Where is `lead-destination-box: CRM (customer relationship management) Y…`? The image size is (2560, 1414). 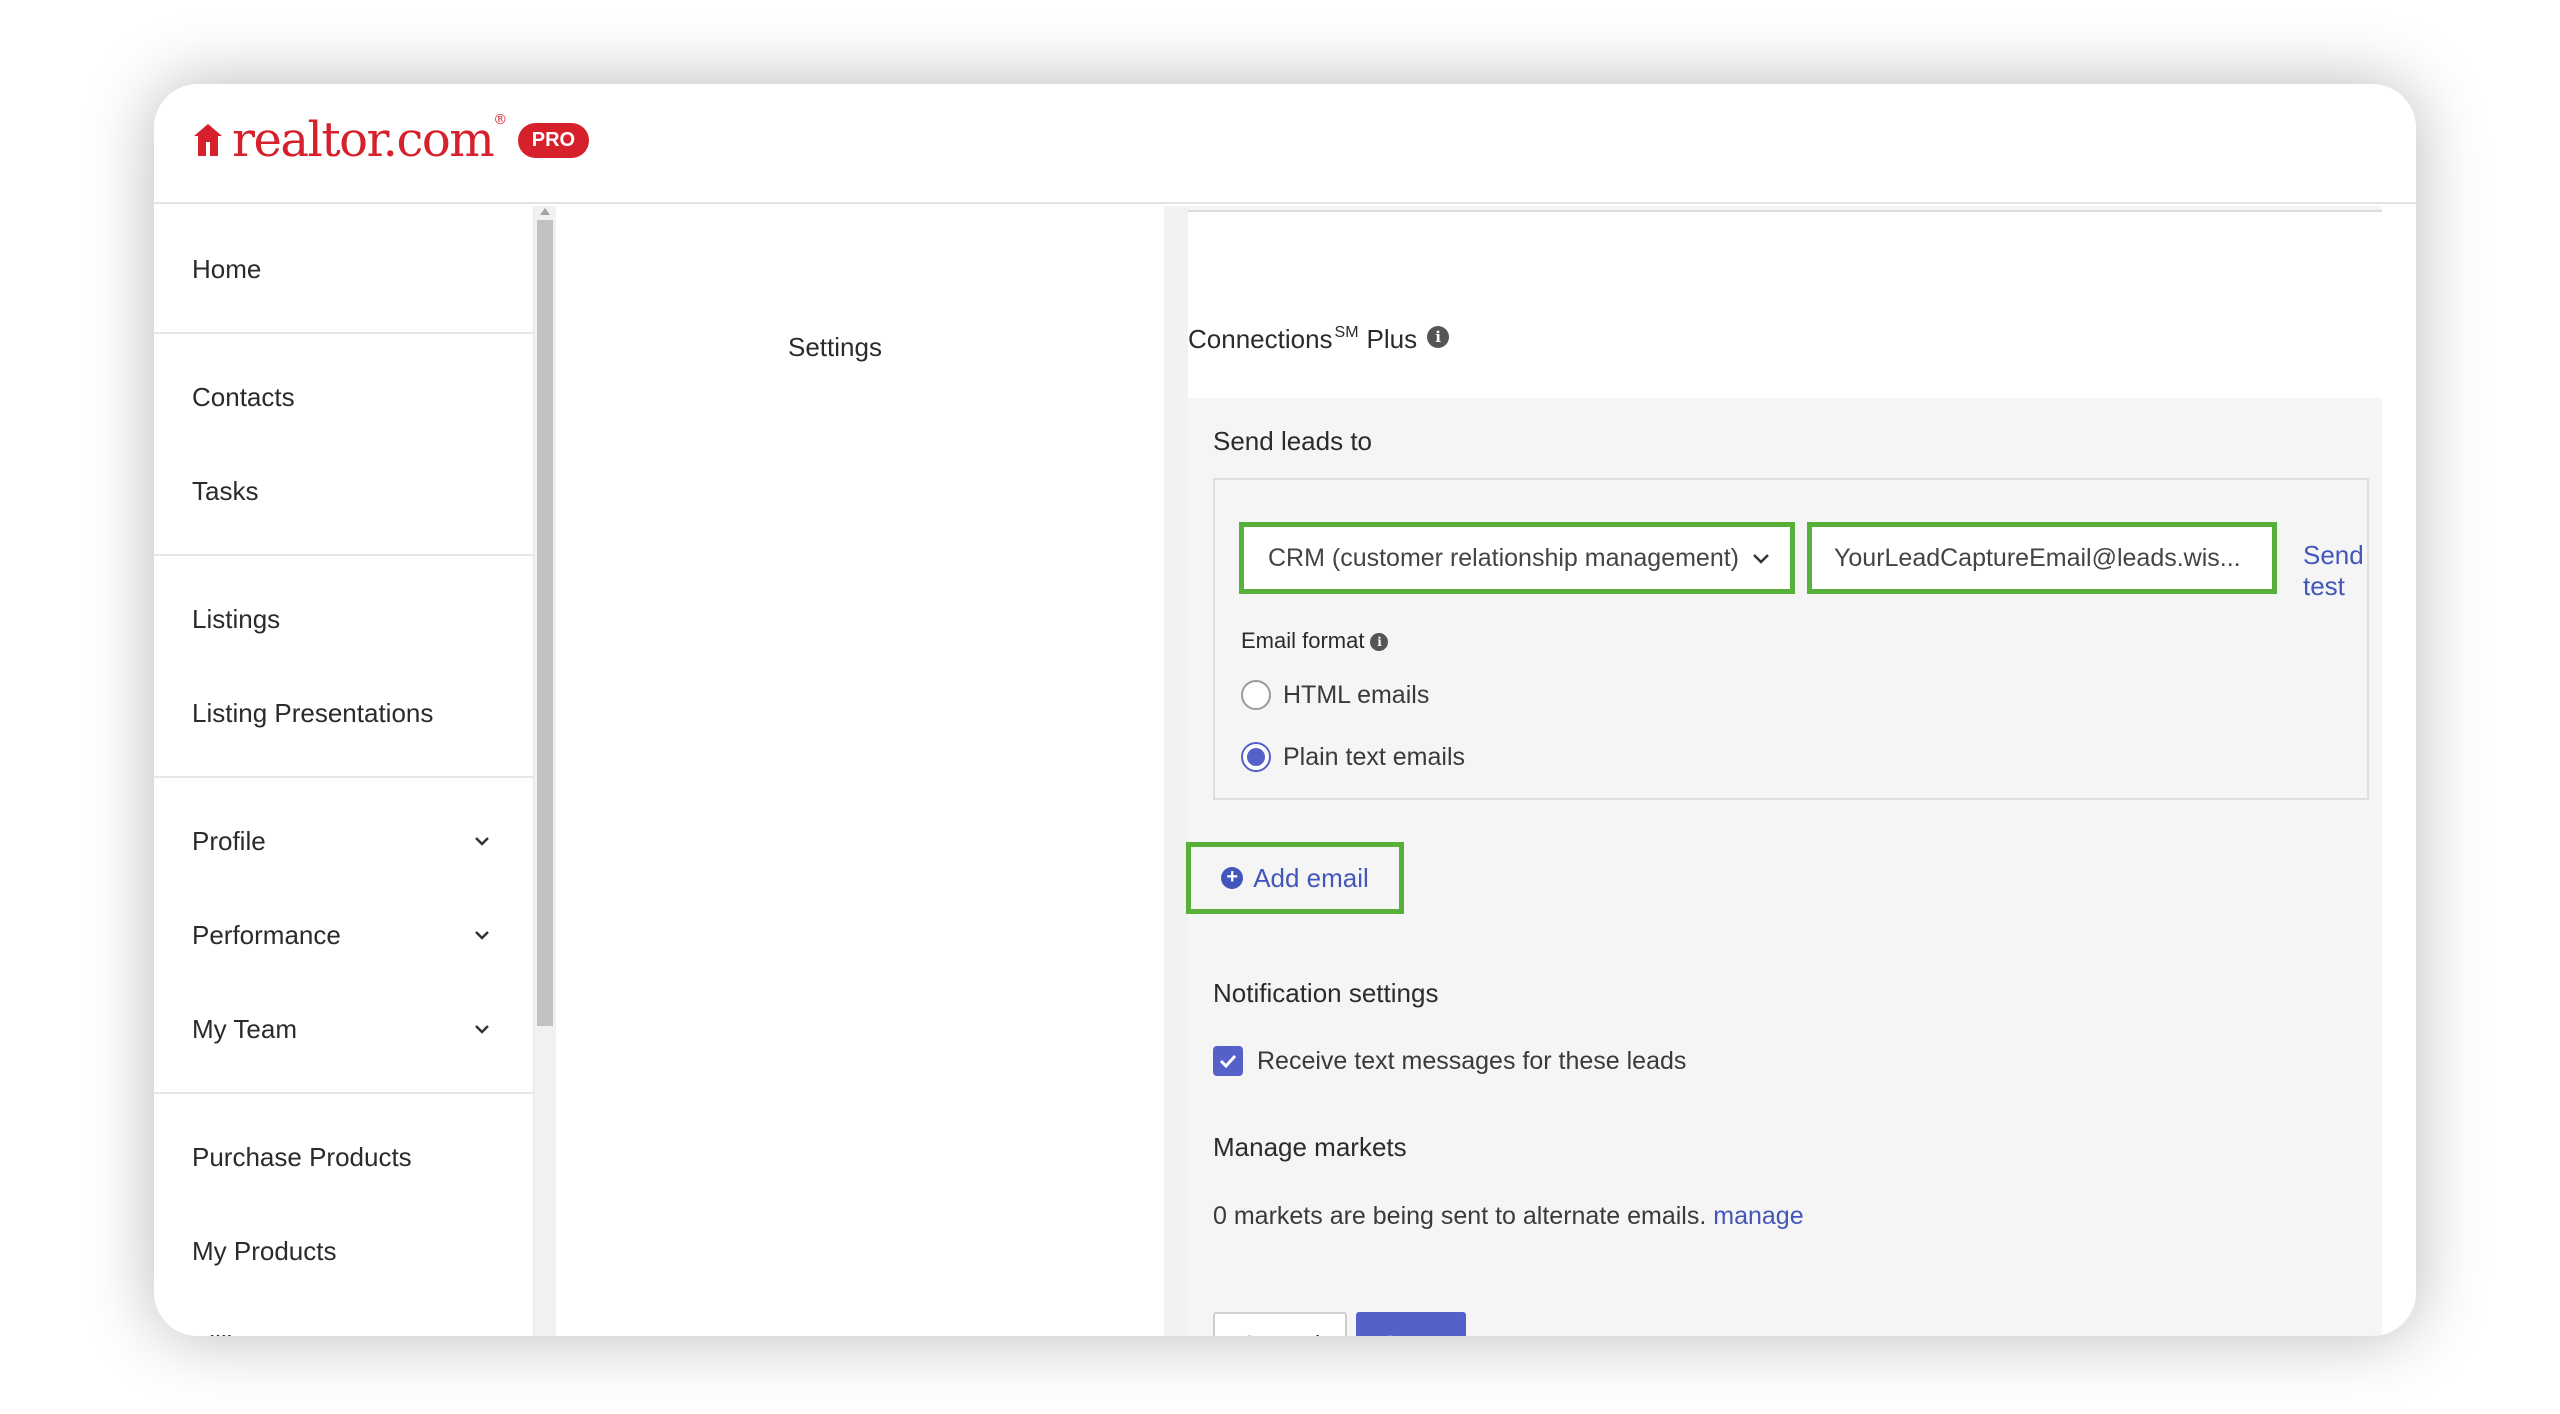
lead-destination-box: CRM (customer relationship management) Y… is located at coordinates (1791, 639).